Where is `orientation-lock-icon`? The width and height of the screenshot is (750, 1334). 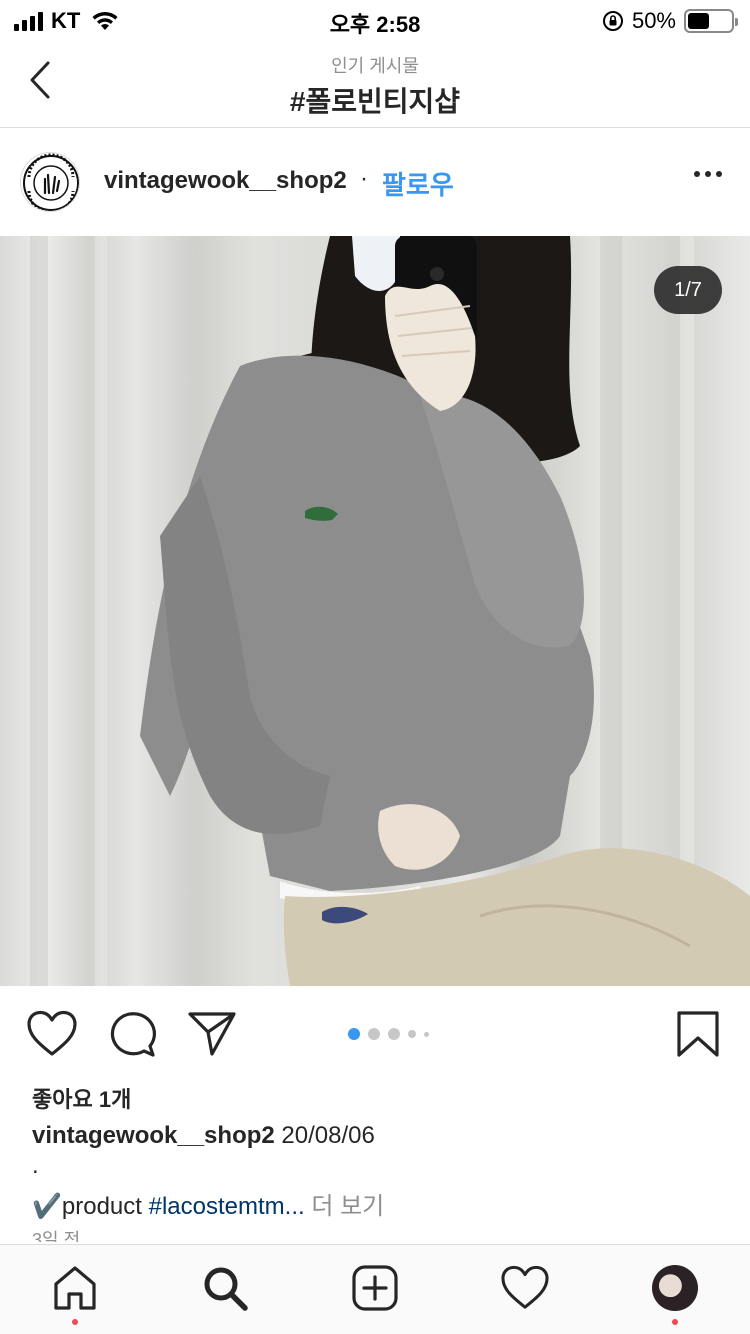
orientation-lock-icon is located at coordinates (612, 21).